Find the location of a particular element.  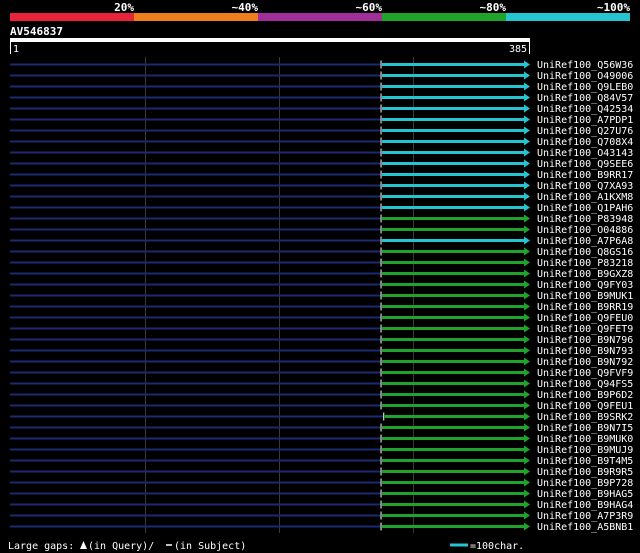

hit-row: UniRef100_Q42534 is located at coordinates (321, 109).